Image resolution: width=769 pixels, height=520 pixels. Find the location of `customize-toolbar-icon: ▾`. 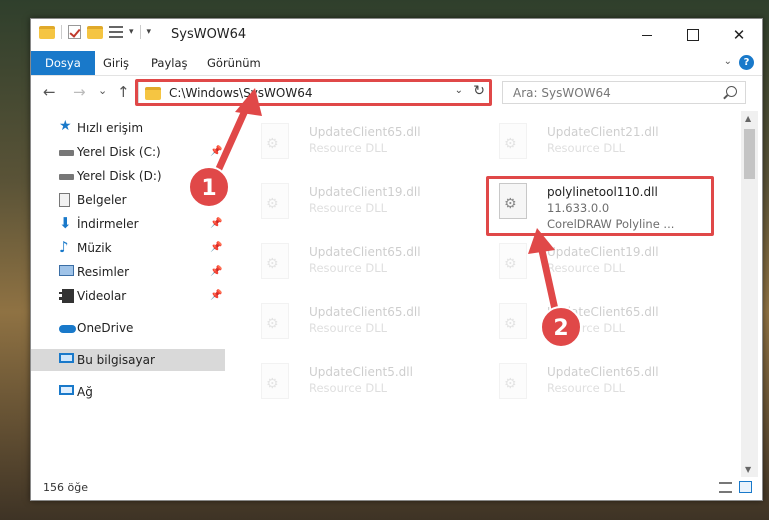

customize-toolbar-icon: ▾ is located at coordinates (149, 32).